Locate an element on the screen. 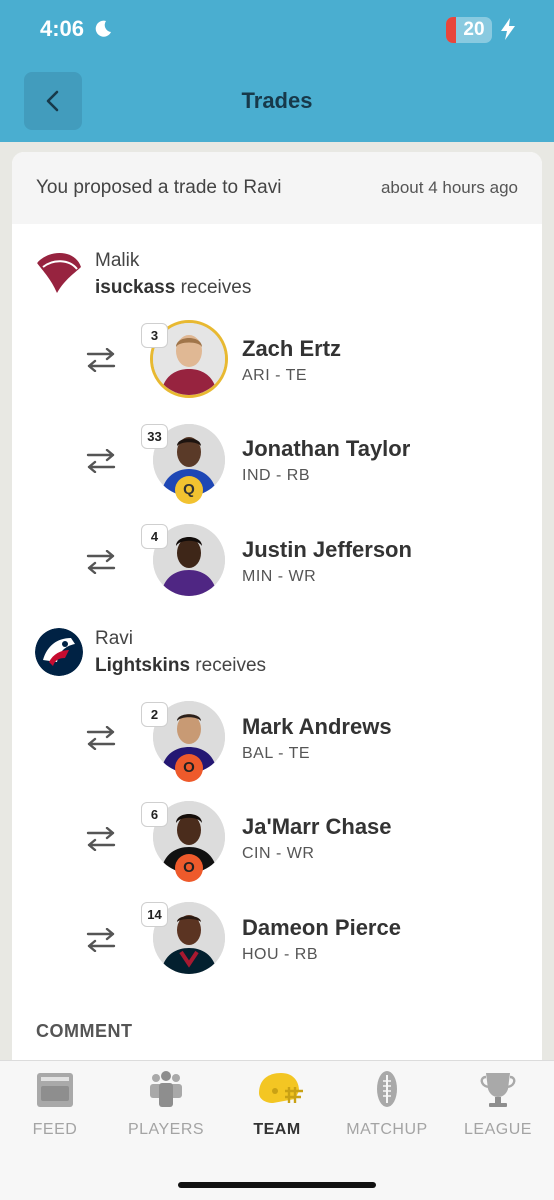 Image resolution: width=554 pixels, height=1200 pixels. player-position: ARI - TE is located at coordinates (275, 375).